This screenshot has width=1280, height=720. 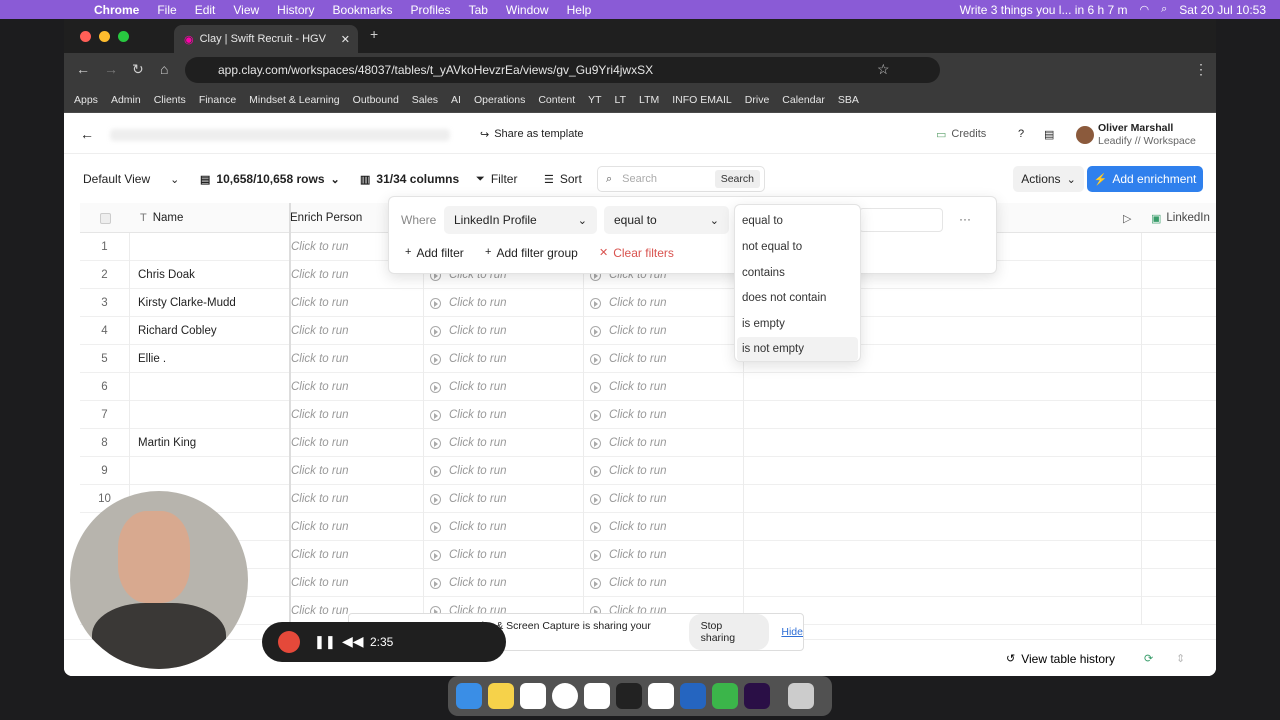 What do you see at coordinates (556, 100) in the screenshot?
I see `bookmark-content: Content` at bounding box center [556, 100].